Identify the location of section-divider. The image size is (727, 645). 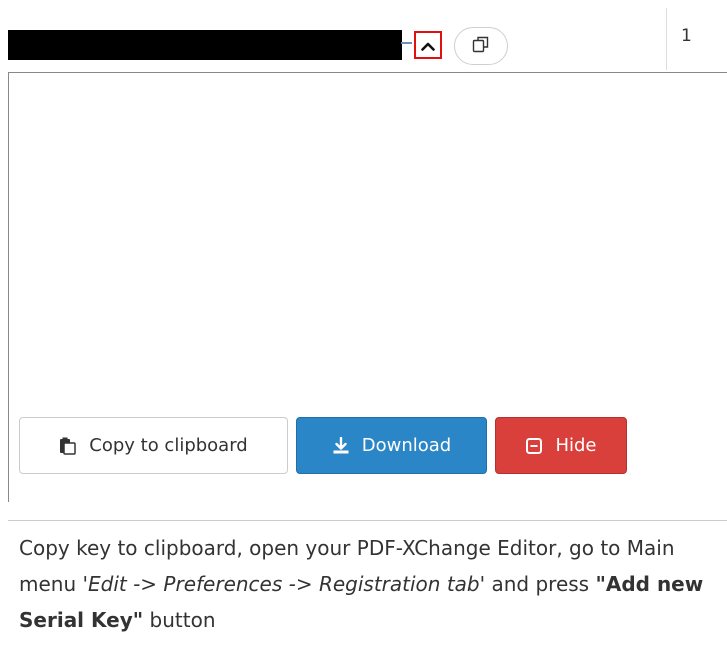
(367, 520).